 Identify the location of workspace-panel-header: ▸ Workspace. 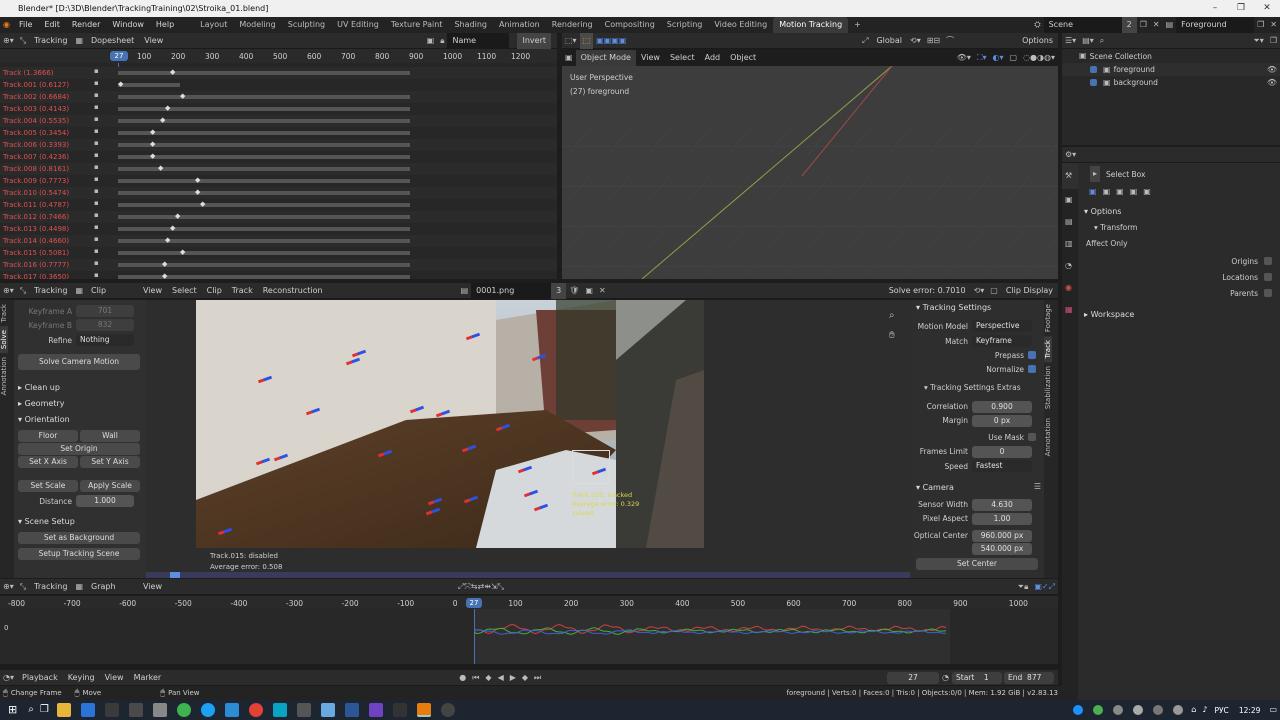
(1179, 314).